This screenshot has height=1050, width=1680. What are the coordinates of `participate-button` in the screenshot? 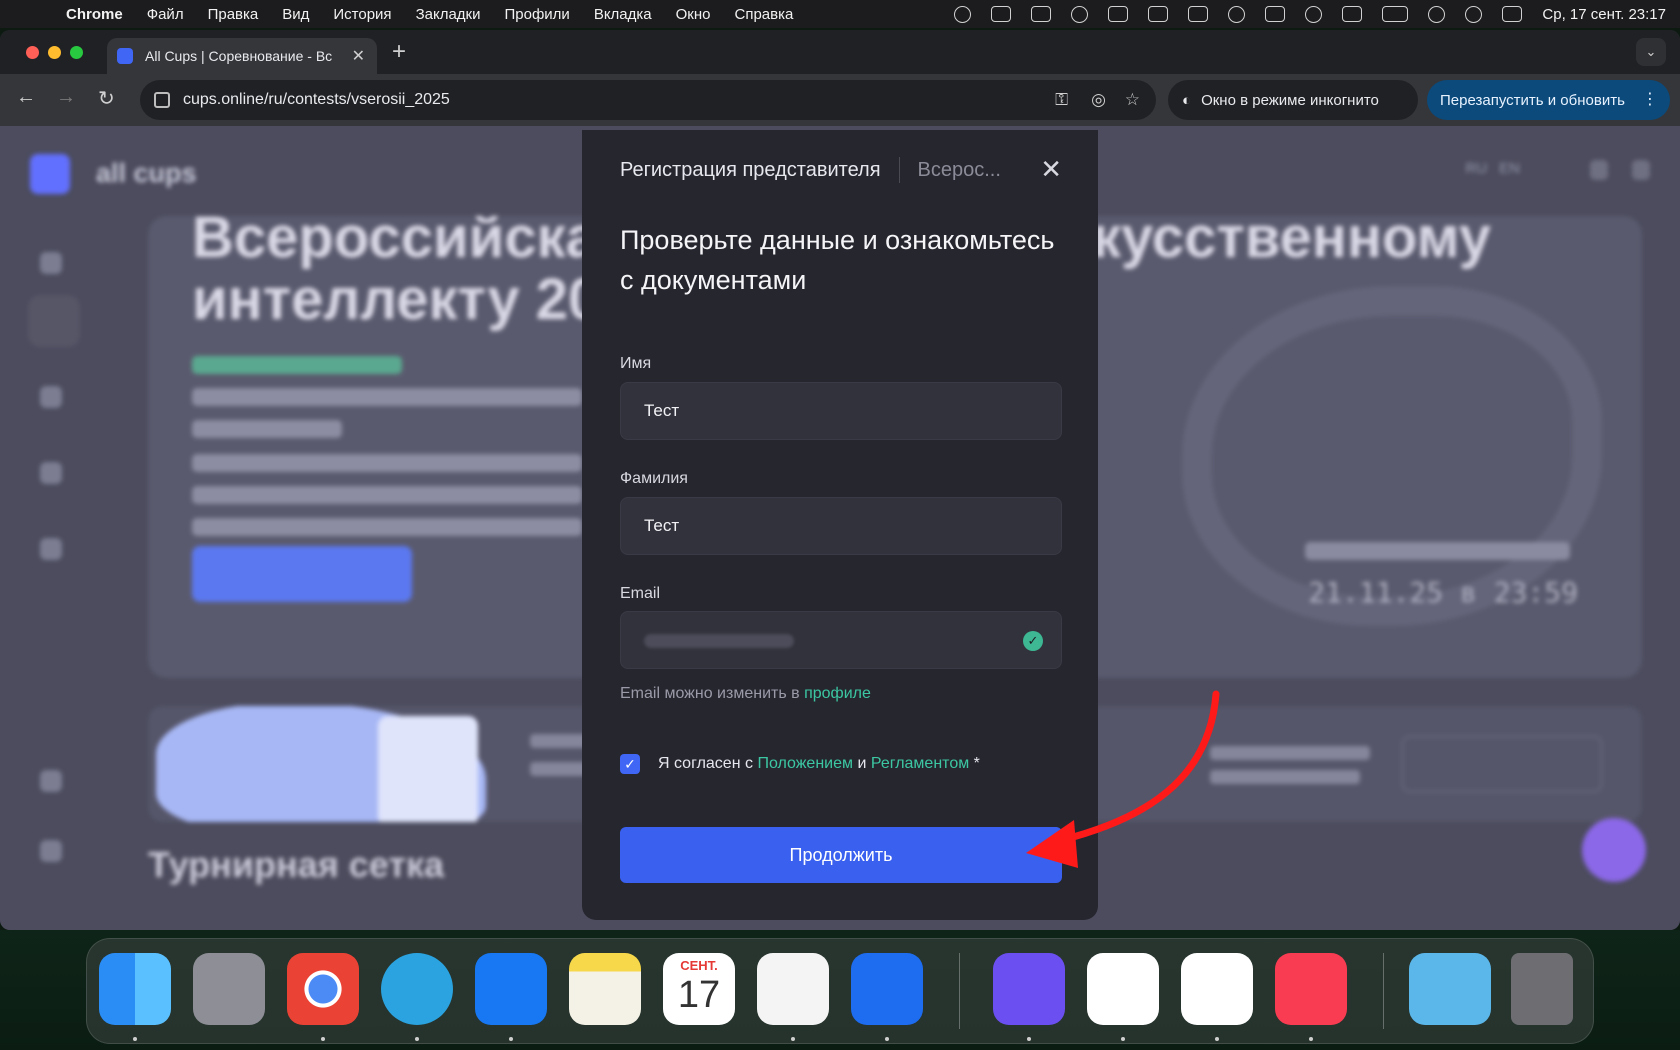 It's located at (302, 574).